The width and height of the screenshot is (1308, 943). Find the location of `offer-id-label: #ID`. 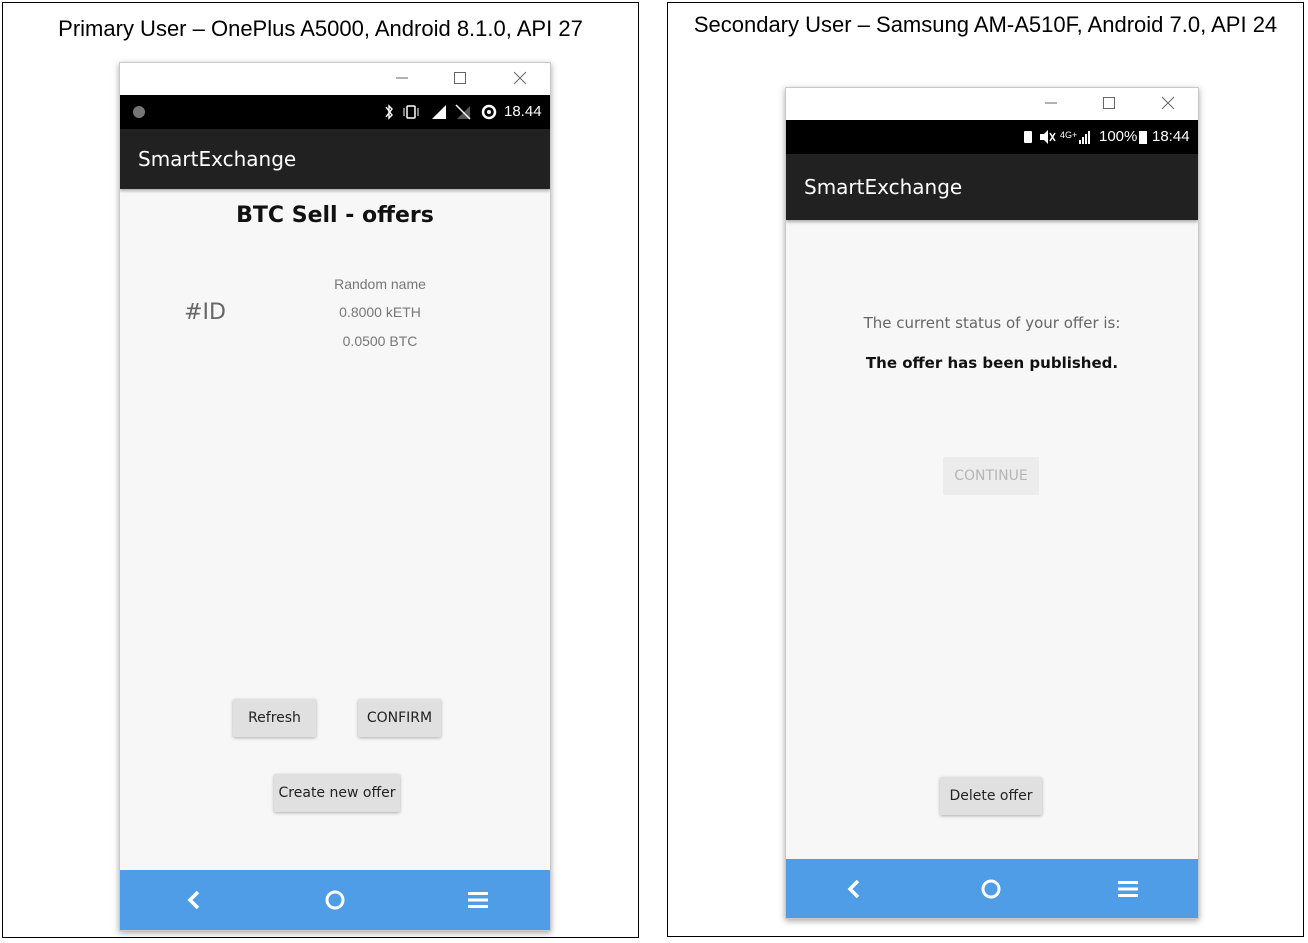

offer-id-label: #ID is located at coordinates (205, 312).